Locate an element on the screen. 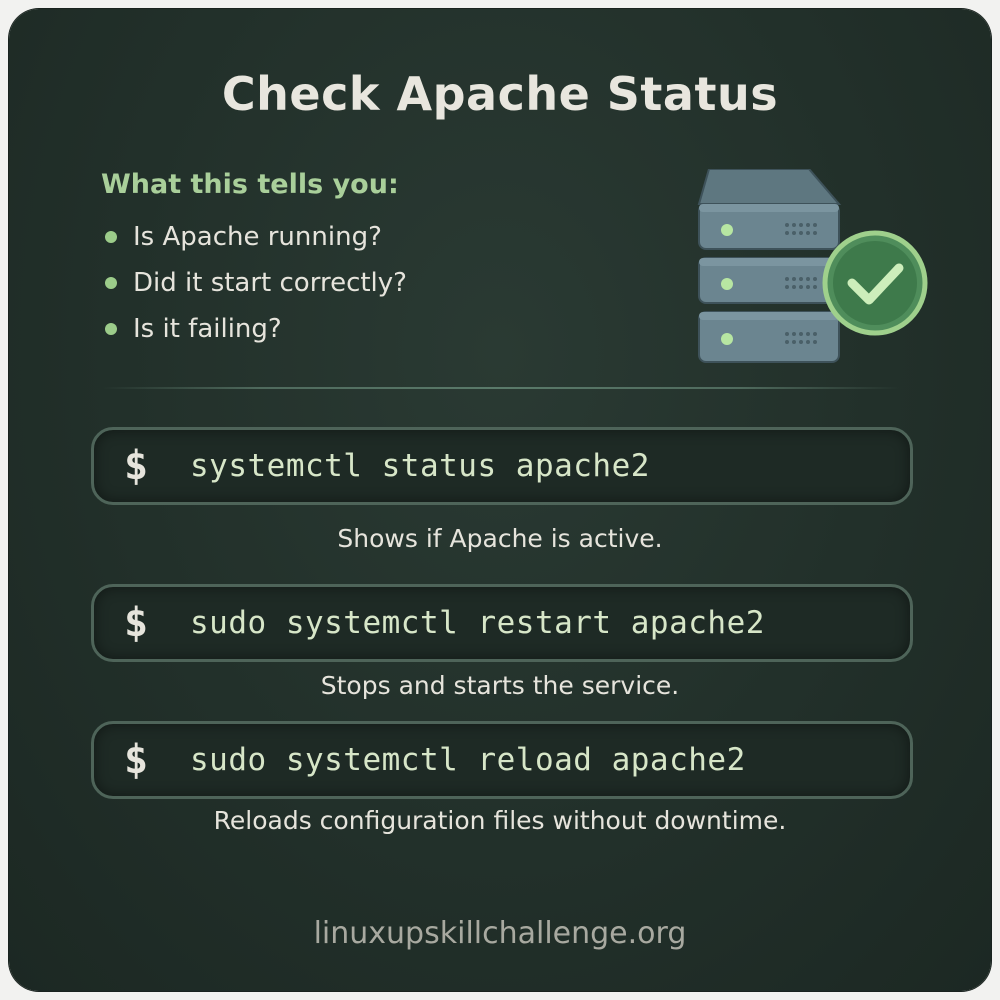  list-item: Is Apache running? is located at coordinates (254, 237).